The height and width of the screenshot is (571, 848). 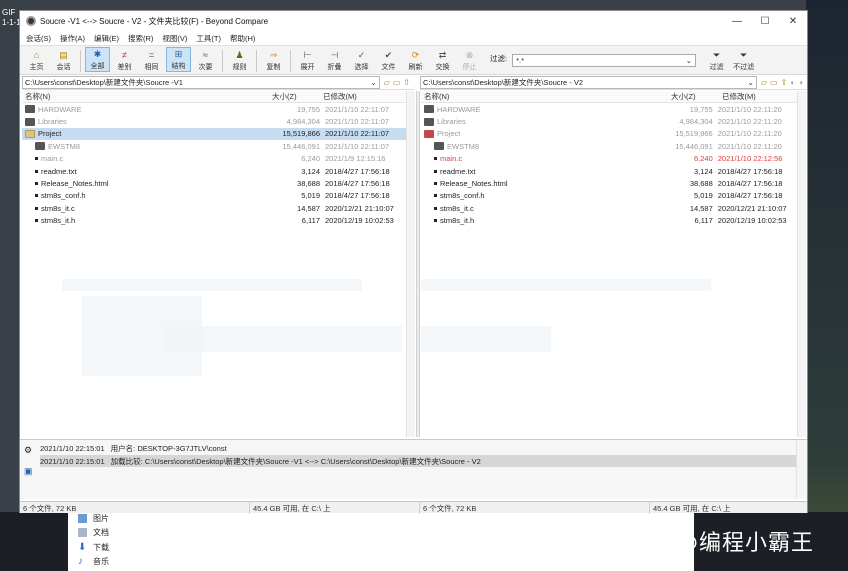 I want to click on copy-button: ⇒ 复制, so click(x=273, y=60).